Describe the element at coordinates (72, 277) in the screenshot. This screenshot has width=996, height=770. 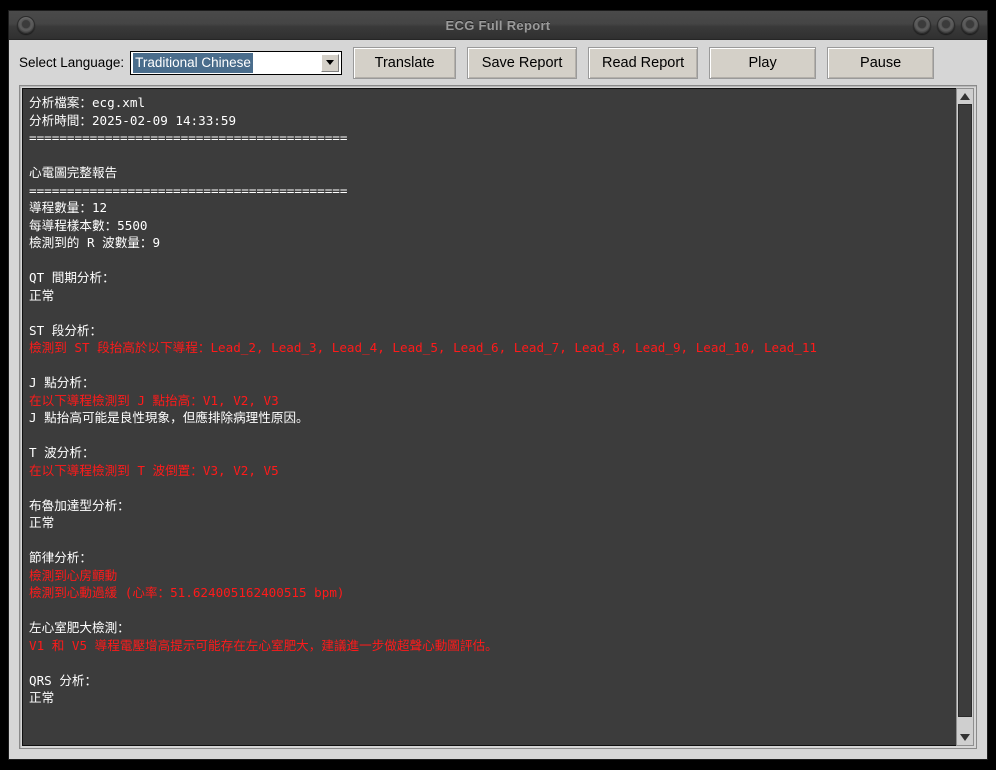
I see `report-line: QT 間期分析：` at that location.